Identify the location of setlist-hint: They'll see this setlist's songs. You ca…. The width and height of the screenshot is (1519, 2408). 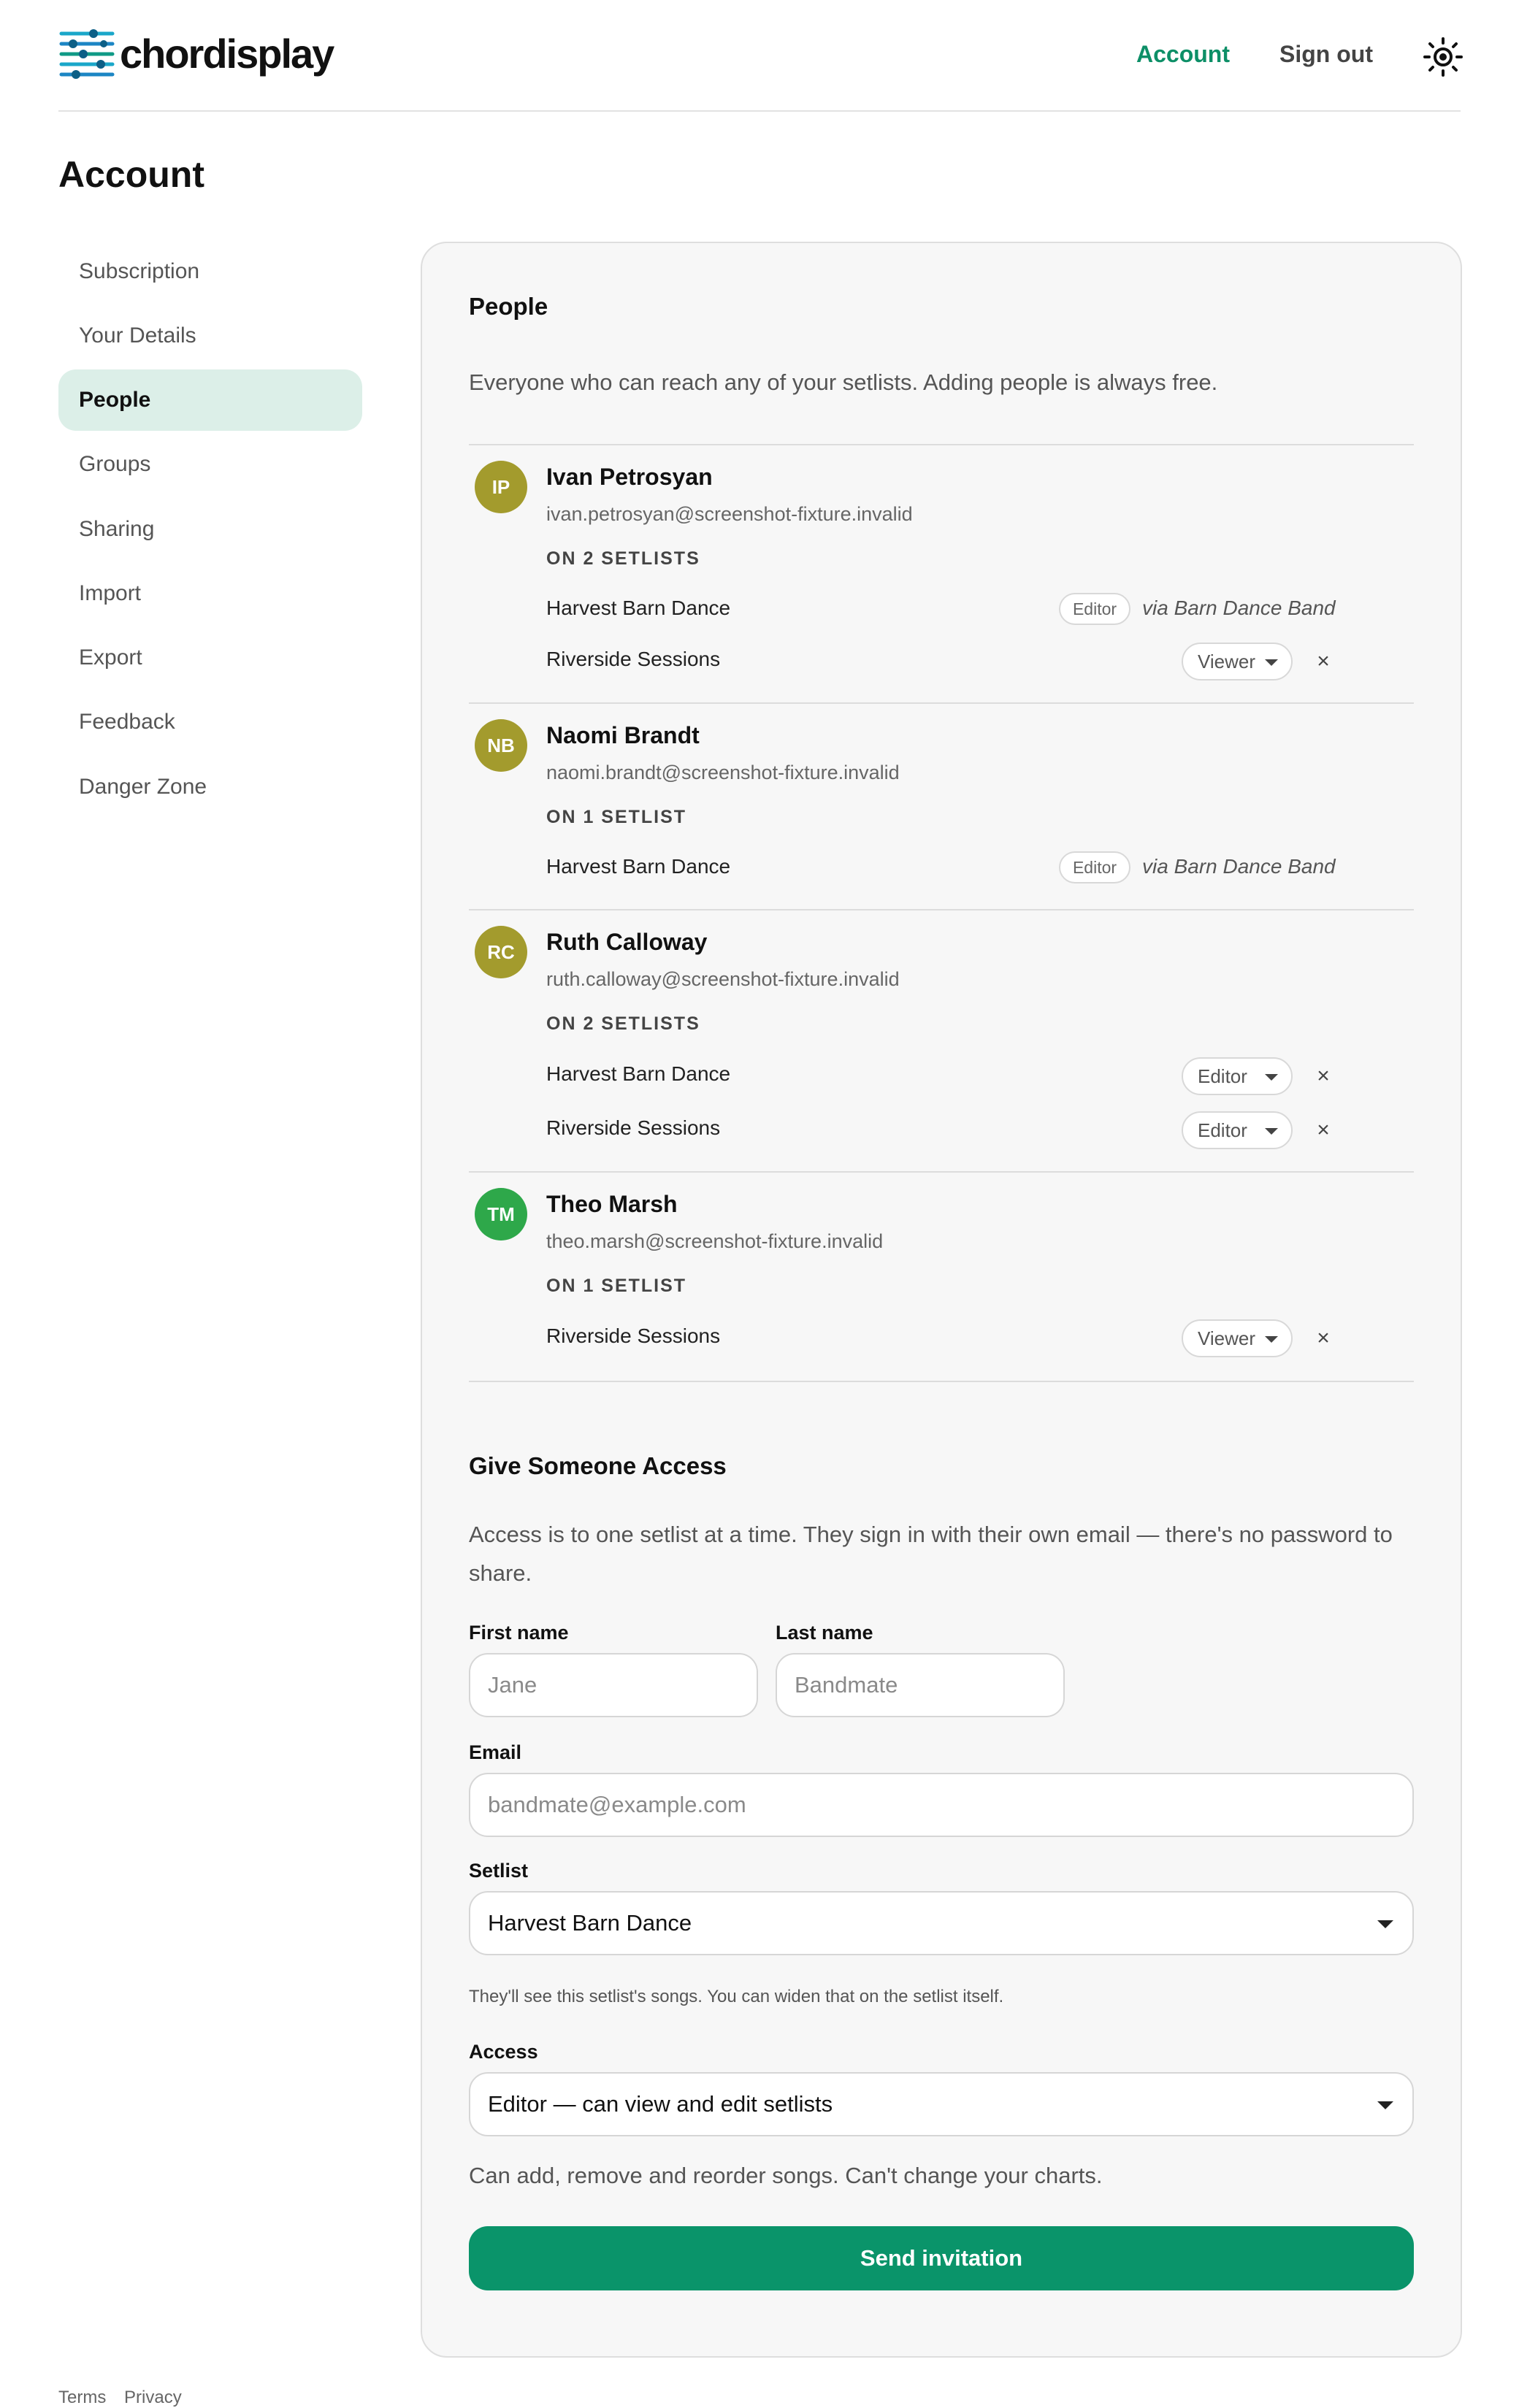
(736, 1996).